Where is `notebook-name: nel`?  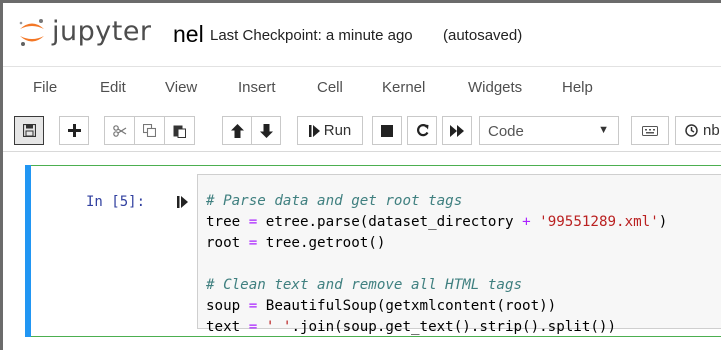 notebook-name: nel is located at coordinates (188, 34).